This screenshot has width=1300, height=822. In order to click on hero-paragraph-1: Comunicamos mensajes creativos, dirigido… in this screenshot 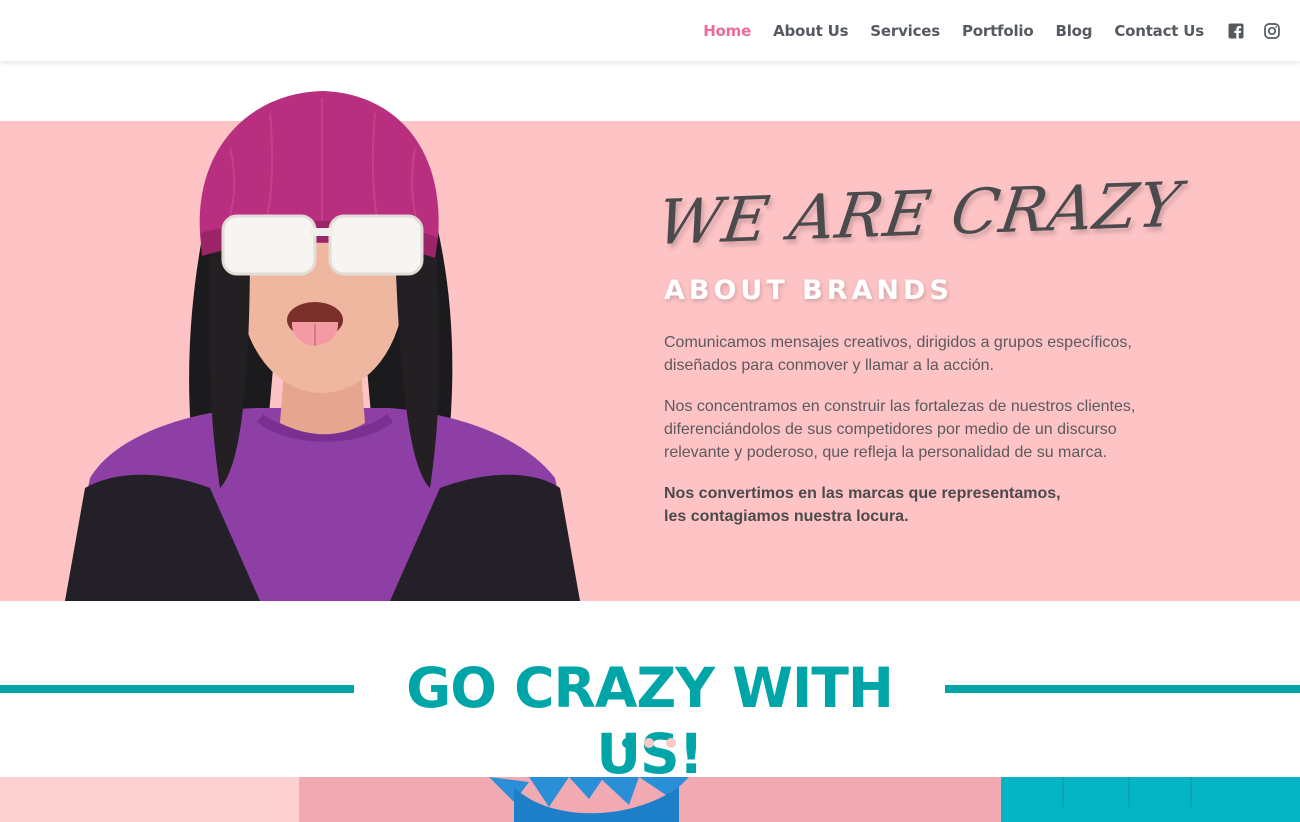, I will do `click(898, 354)`.